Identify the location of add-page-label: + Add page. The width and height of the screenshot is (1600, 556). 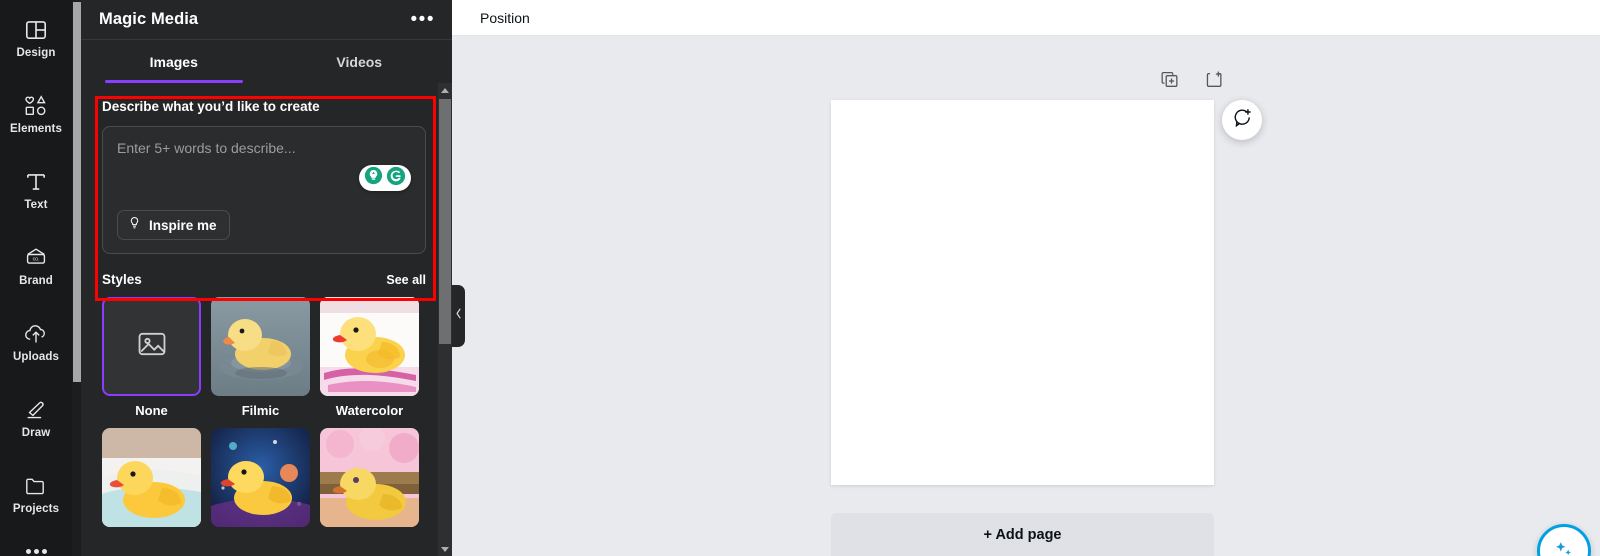
(1022, 534).